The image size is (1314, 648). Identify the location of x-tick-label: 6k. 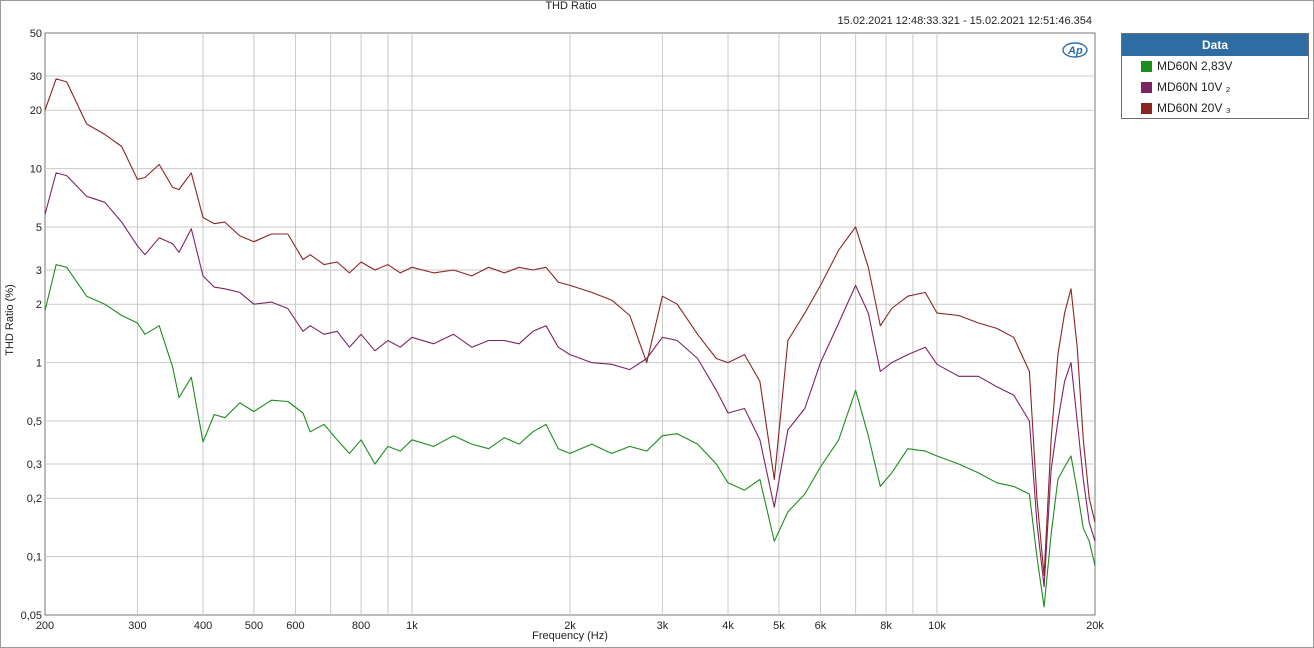
(821, 626).